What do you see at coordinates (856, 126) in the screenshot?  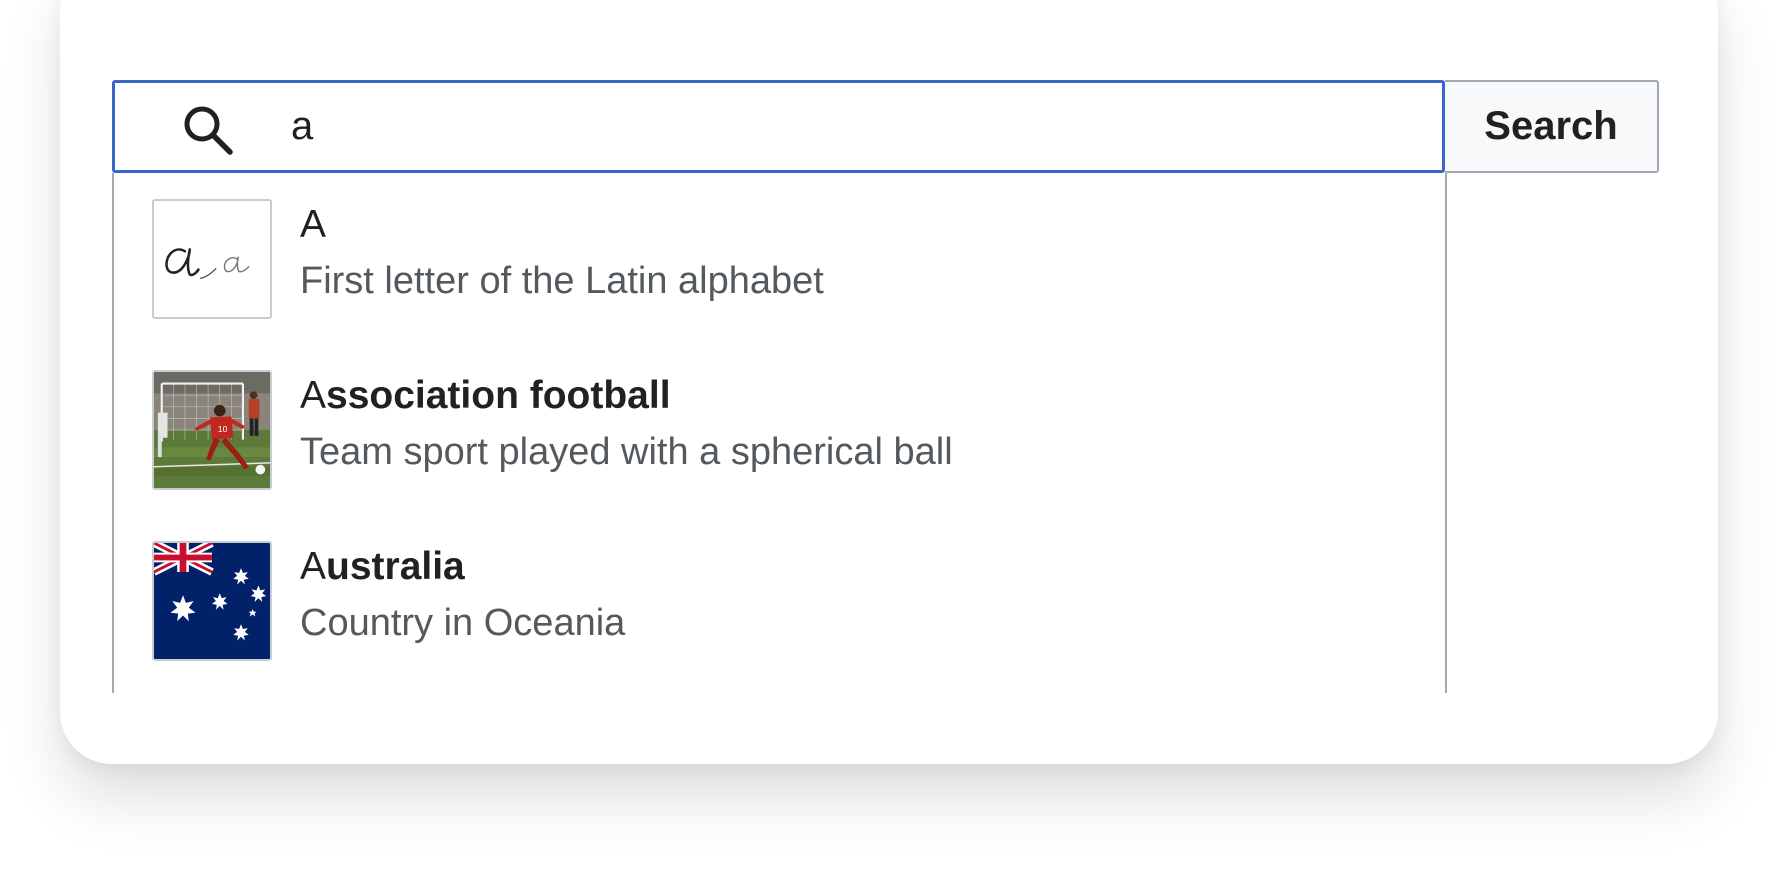 I see `search-input` at bounding box center [856, 126].